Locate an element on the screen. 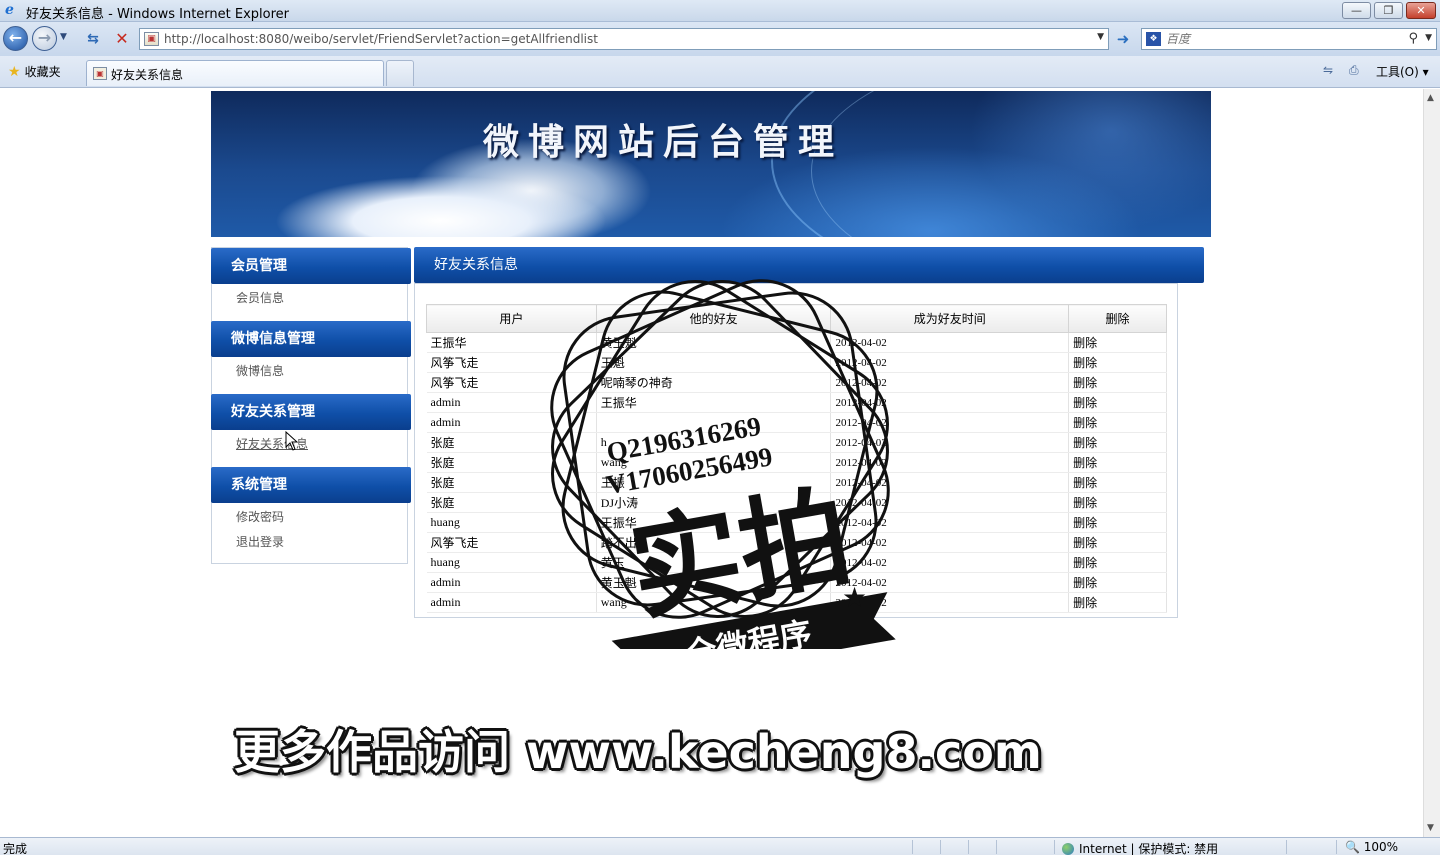 The height and width of the screenshot is (855, 1440). search-icon: ⚲ is located at coordinates (1413, 38).